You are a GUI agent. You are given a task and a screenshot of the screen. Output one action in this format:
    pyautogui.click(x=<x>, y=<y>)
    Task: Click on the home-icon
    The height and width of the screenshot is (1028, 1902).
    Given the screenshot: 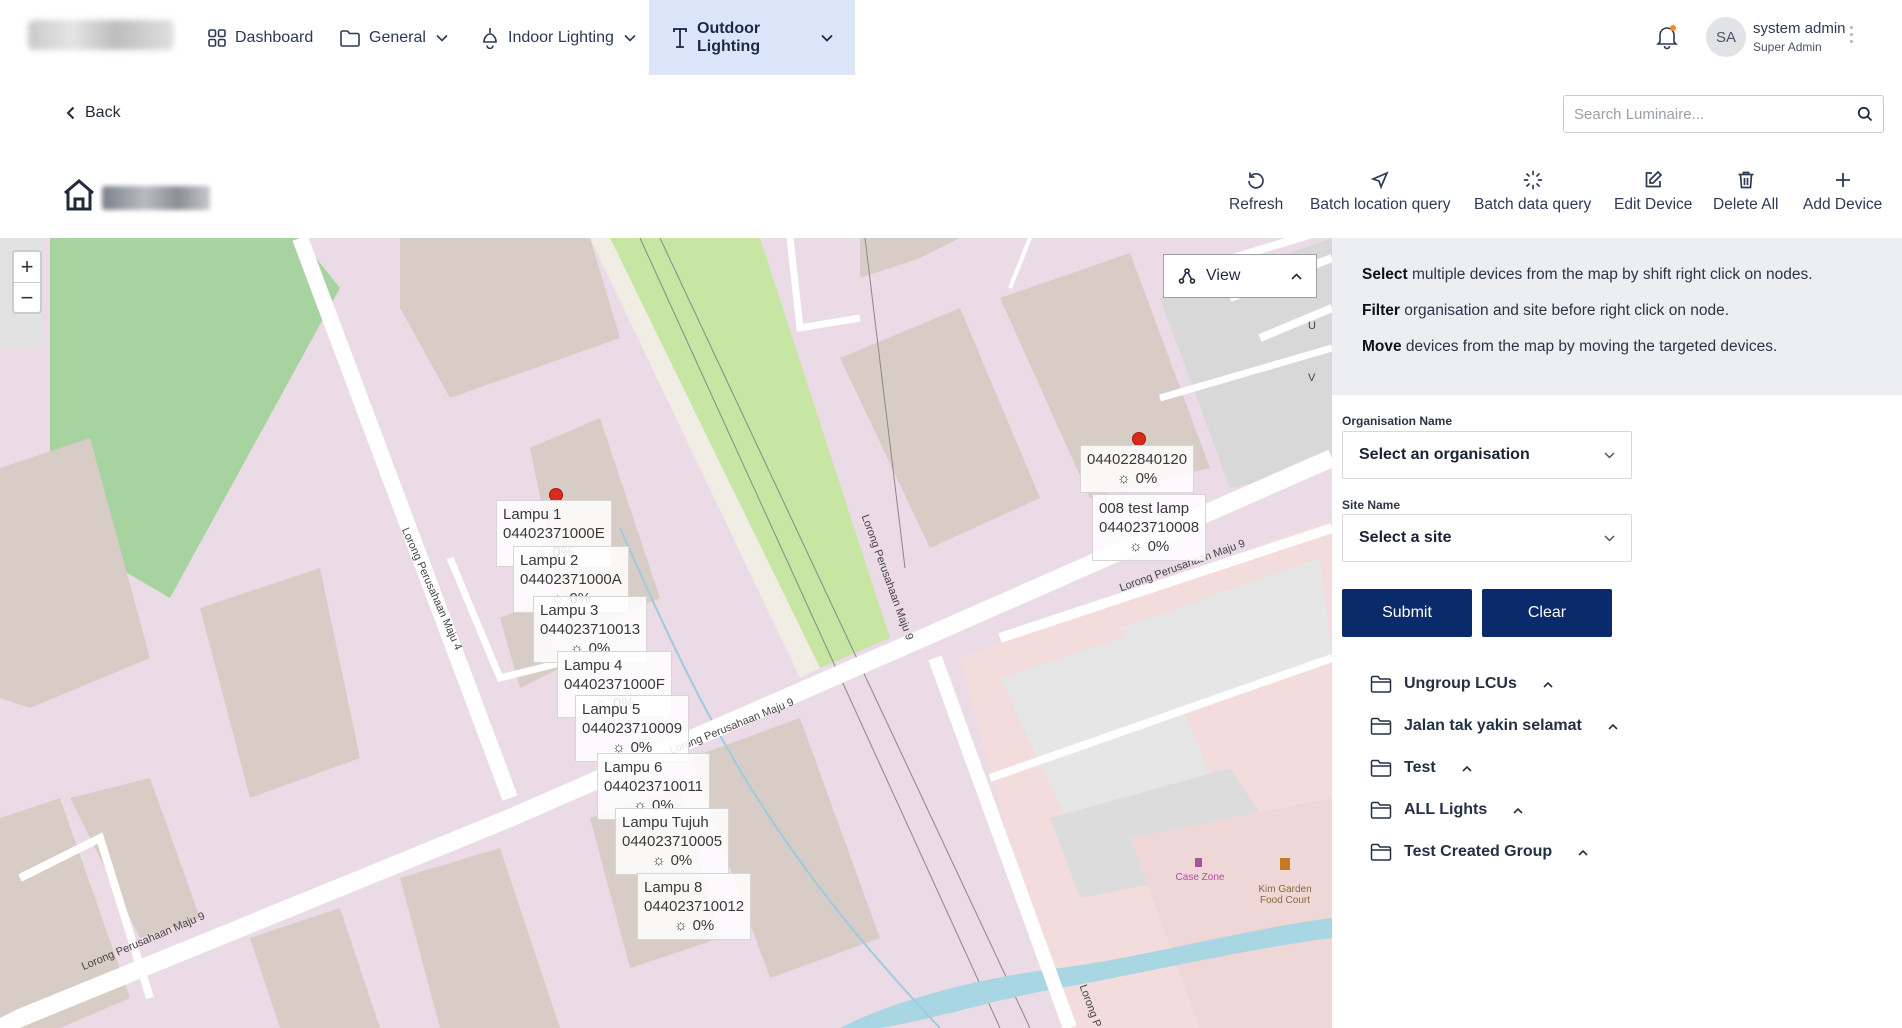 What is the action you would take?
    pyautogui.click(x=79, y=195)
    